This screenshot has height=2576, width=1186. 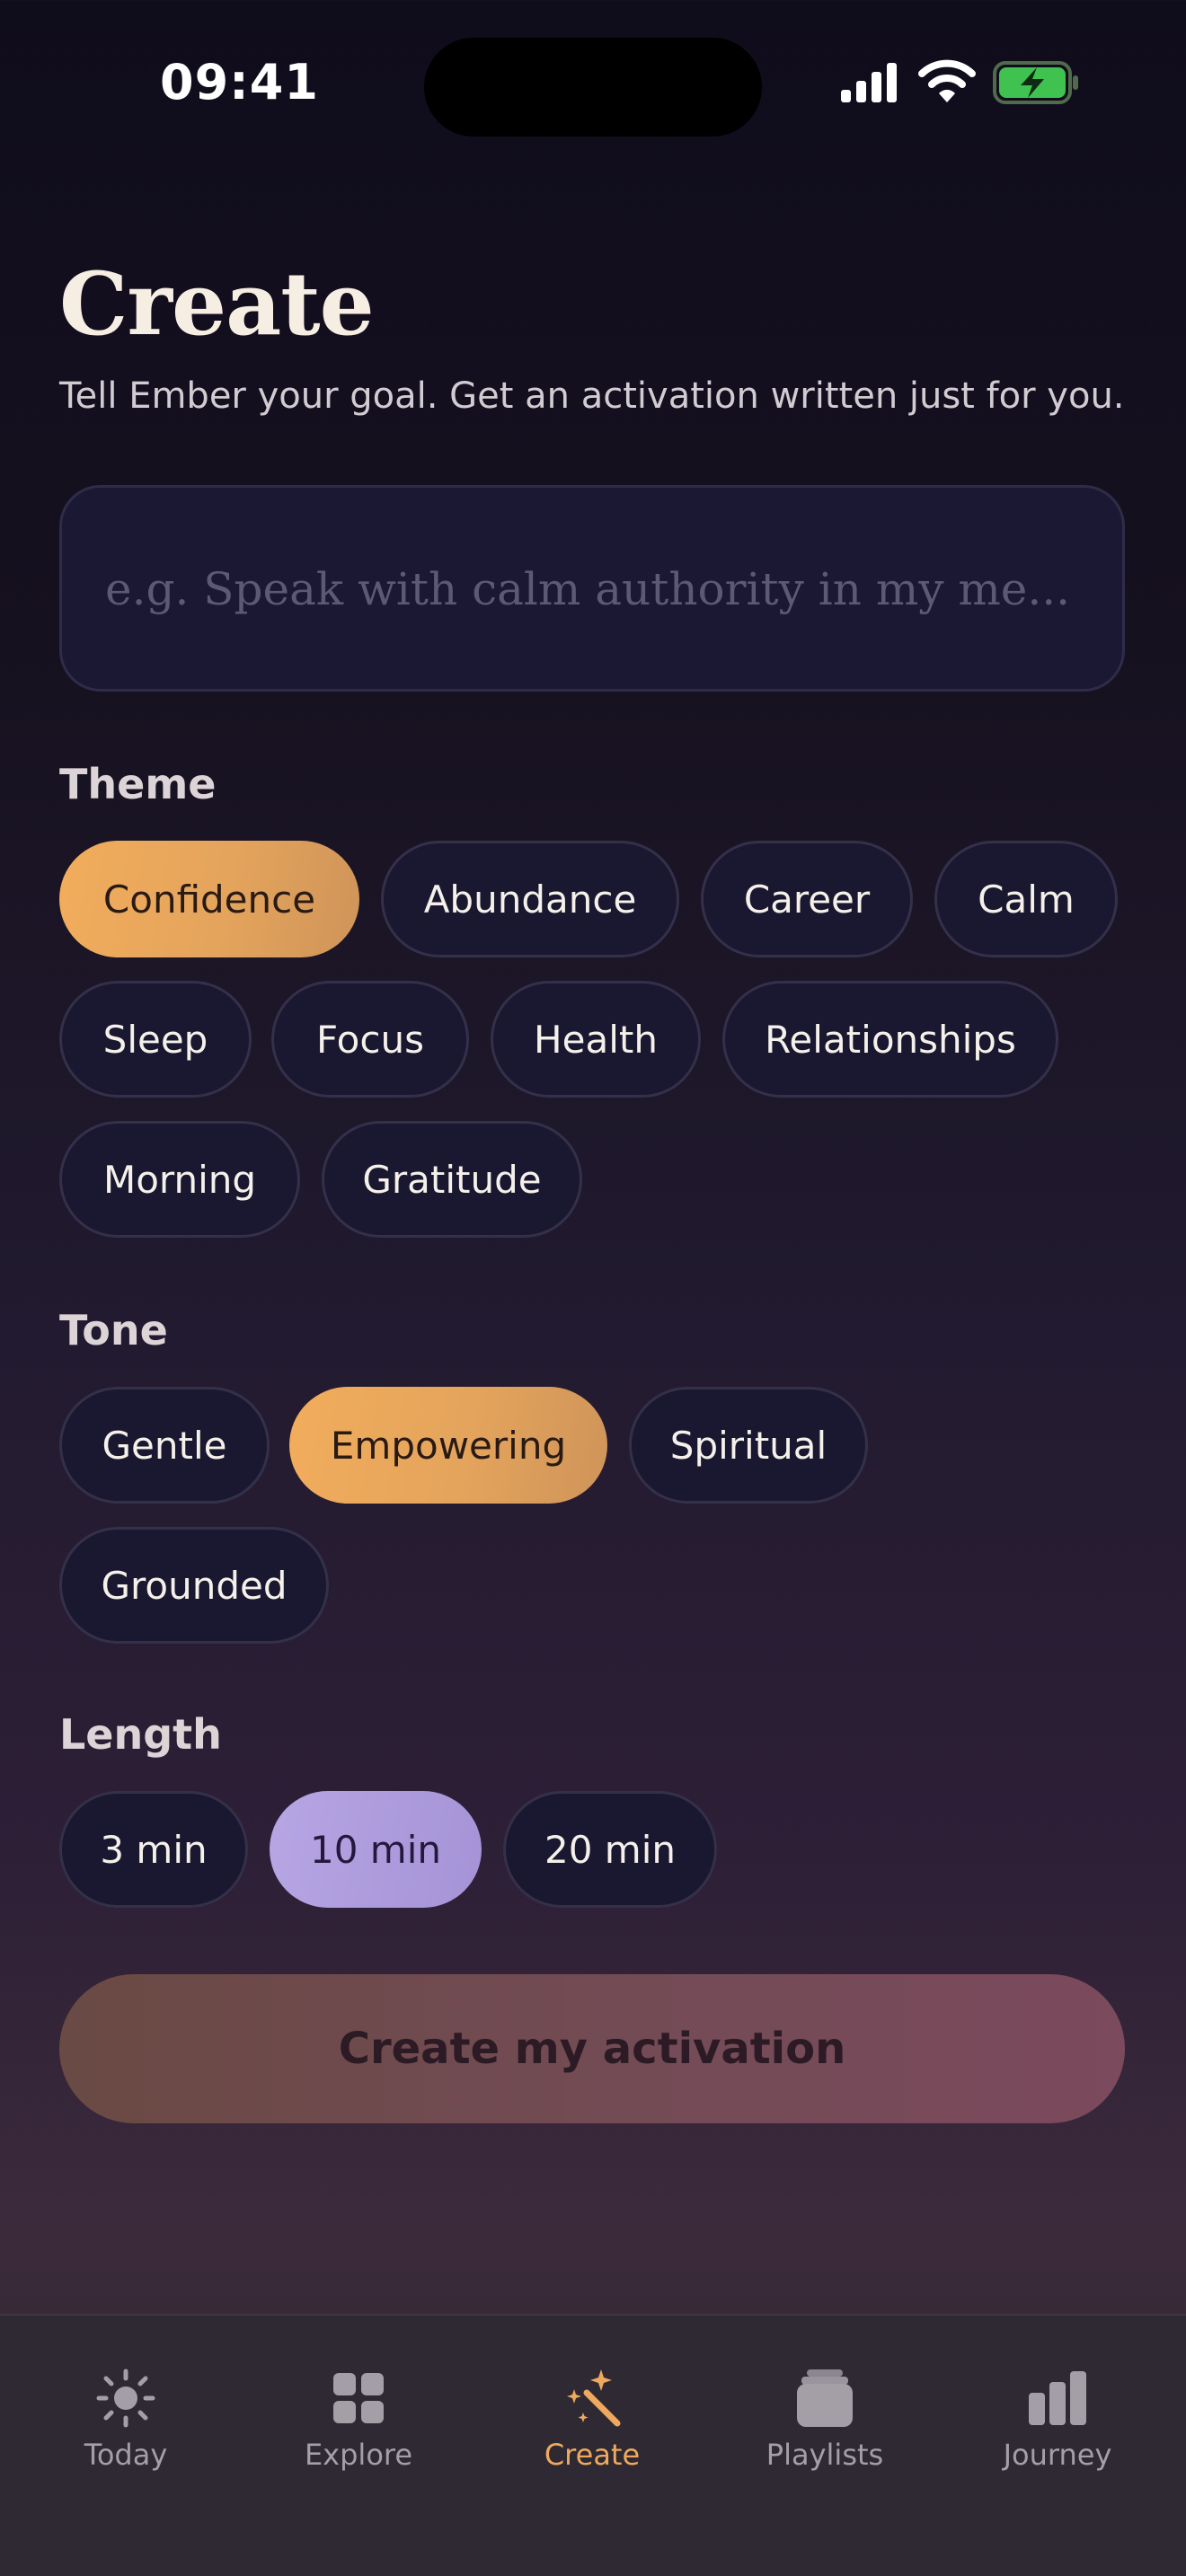 What do you see at coordinates (126, 2455) in the screenshot?
I see `tab-label-today: Today` at bounding box center [126, 2455].